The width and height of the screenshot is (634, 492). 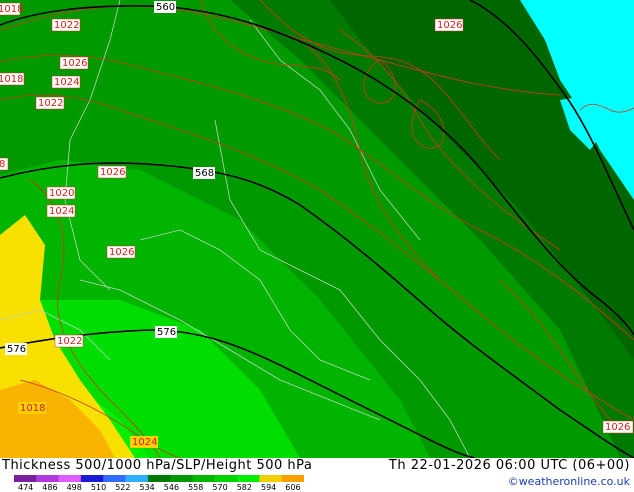 What do you see at coordinates (569, 481) in the screenshot?
I see `credit-link: ©weatheronline.co.uk` at bounding box center [569, 481].